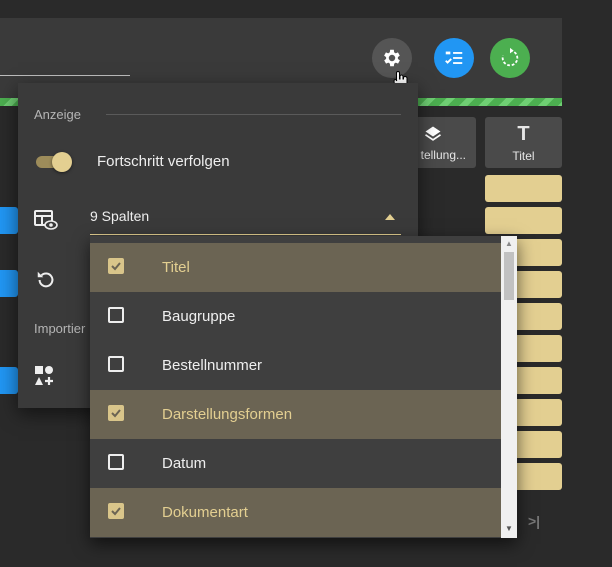 This screenshot has width=612, height=567. Describe the element at coordinates (199, 316) in the screenshot. I see `option-label: Baugruppe` at that location.